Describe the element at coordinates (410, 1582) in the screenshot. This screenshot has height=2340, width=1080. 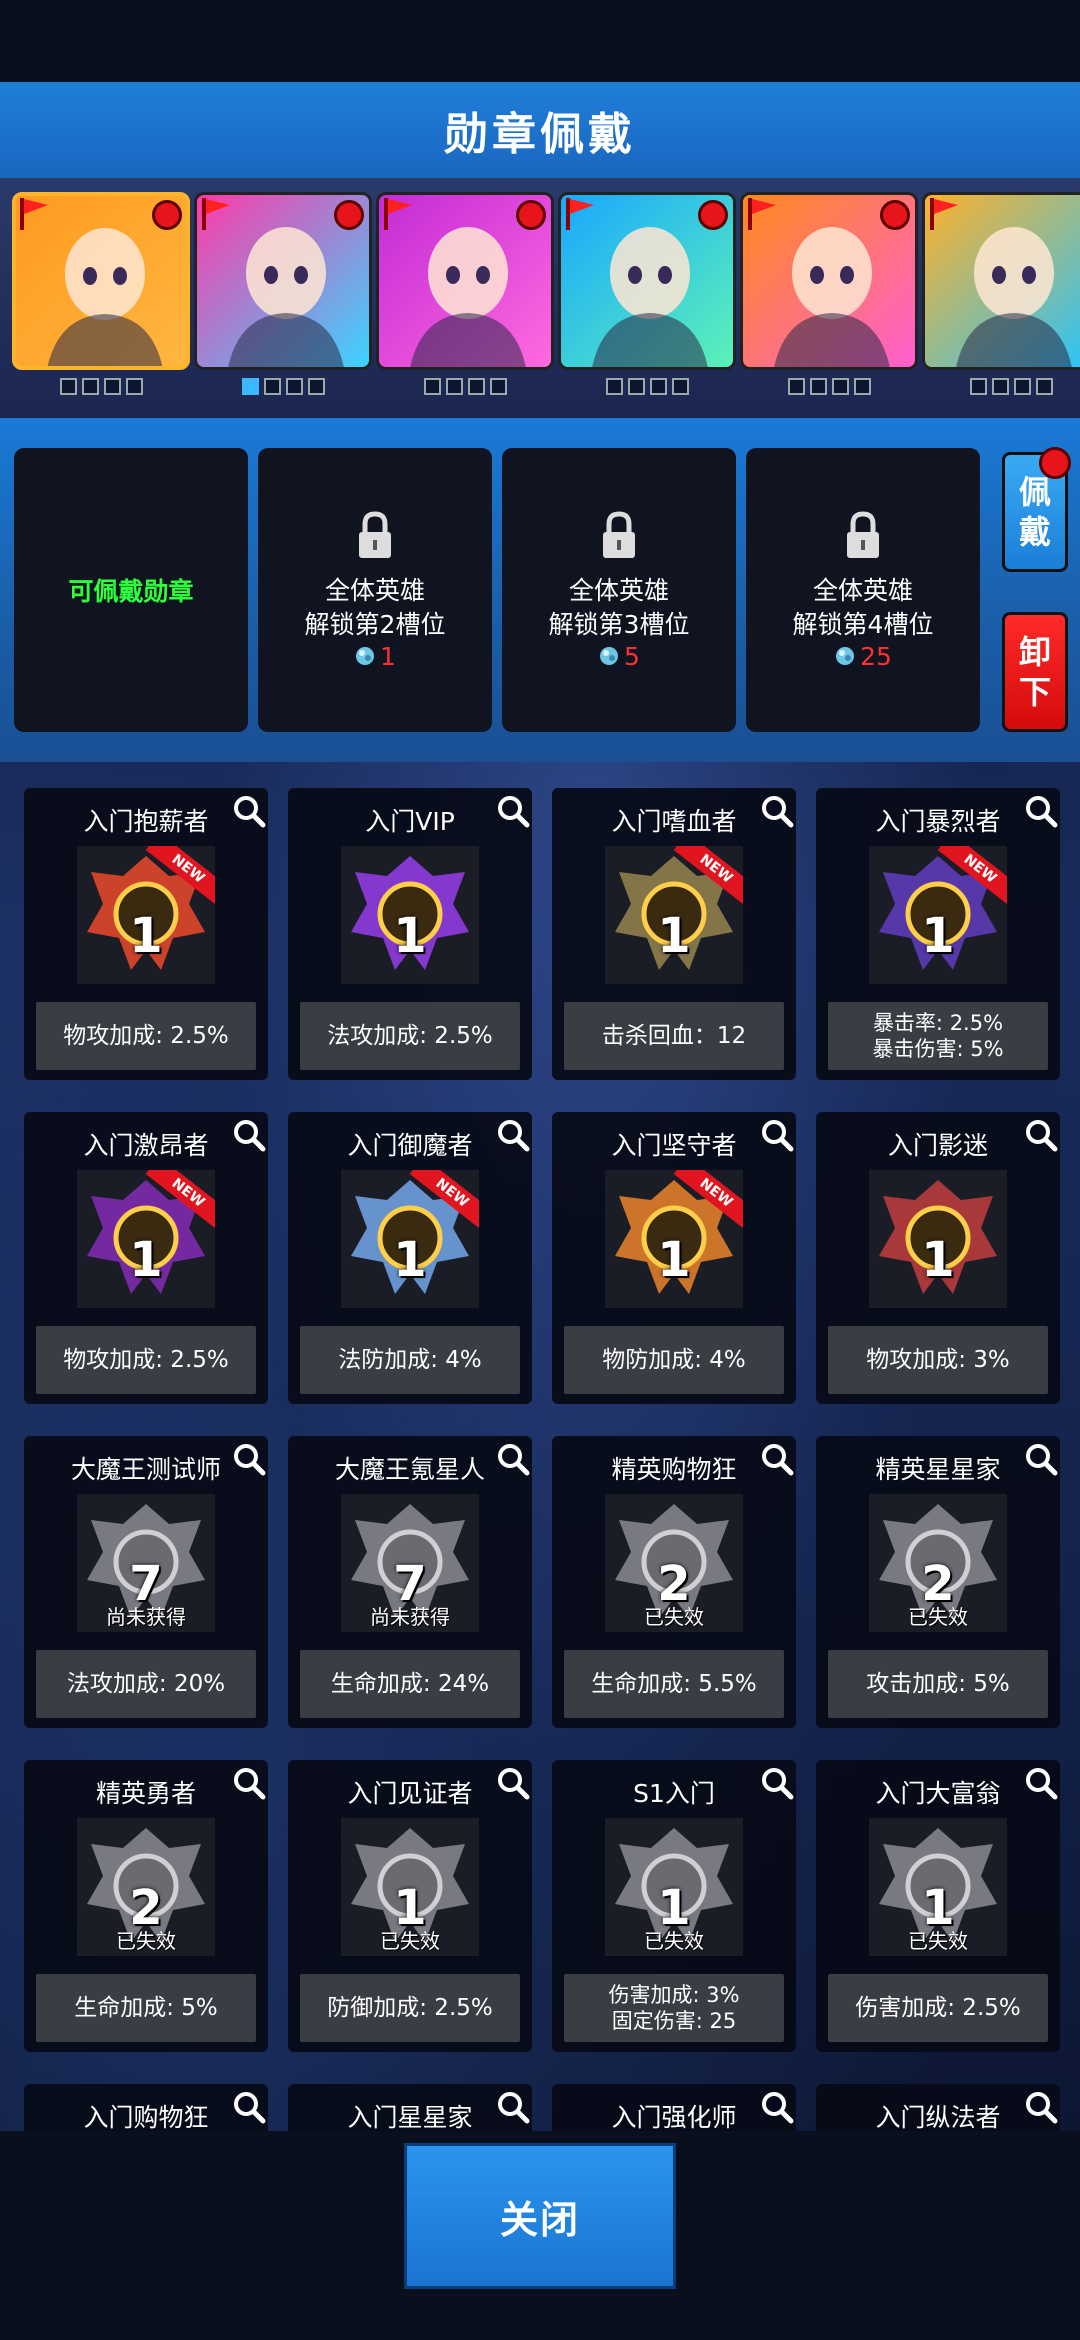
I see `medal-card: 大魔王氪星人 7 尚未获得 生命加成: 24%` at that location.